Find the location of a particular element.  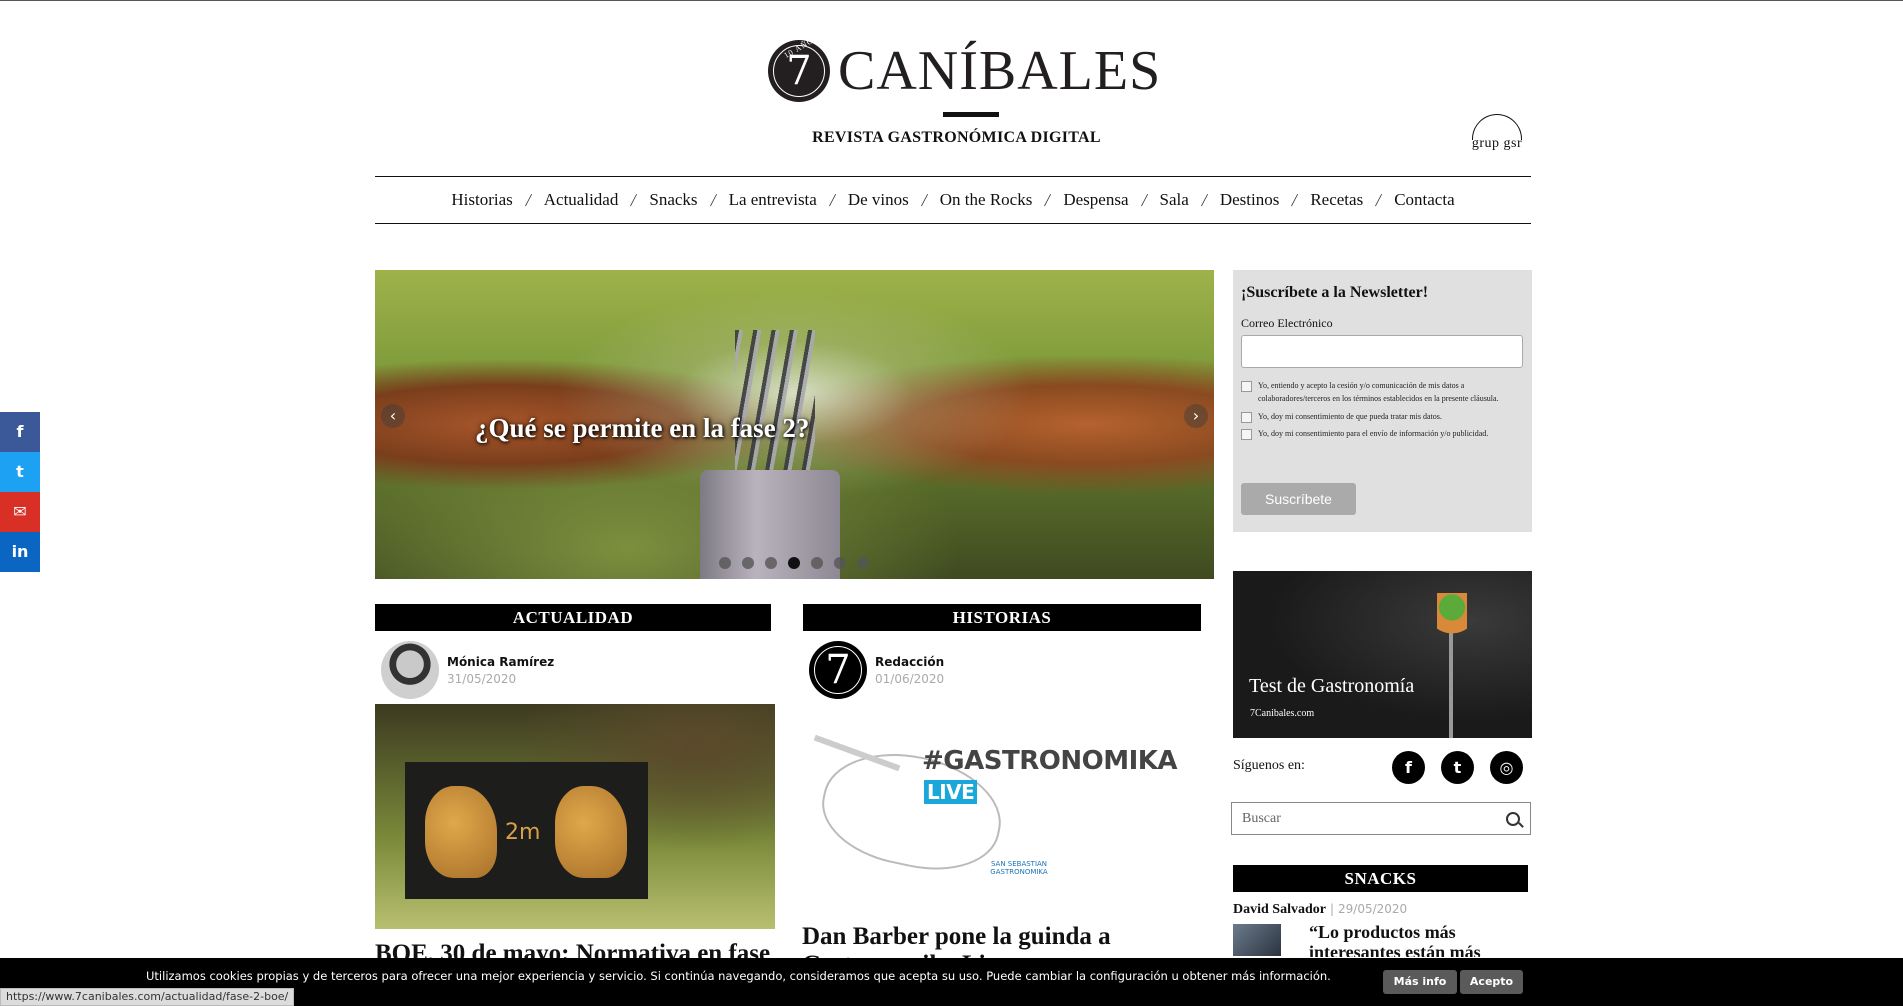

snack-title: “Lo productos más interesantes están más is located at coordinates (1420, 940).